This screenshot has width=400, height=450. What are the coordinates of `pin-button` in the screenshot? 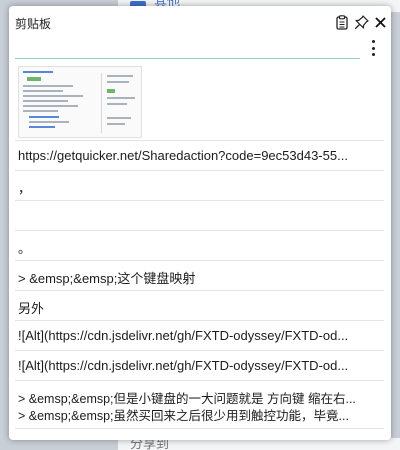 It's located at (361, 22).